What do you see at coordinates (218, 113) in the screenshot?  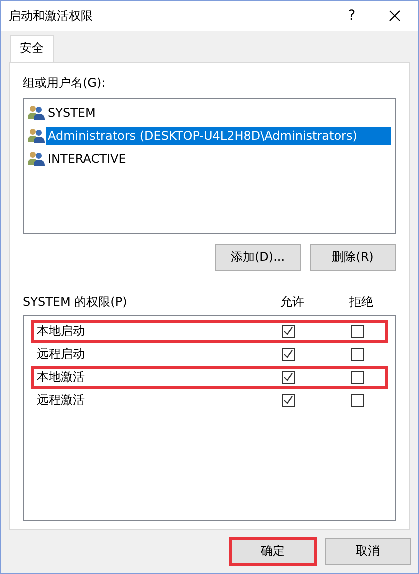 I see `user-item: SYSTEM` at bounding box center [218, 113].